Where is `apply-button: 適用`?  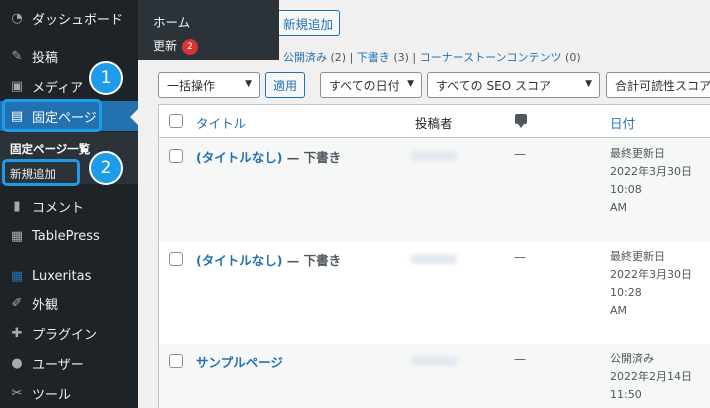 apply-button: 適用 is located at coordinates (285, 85).